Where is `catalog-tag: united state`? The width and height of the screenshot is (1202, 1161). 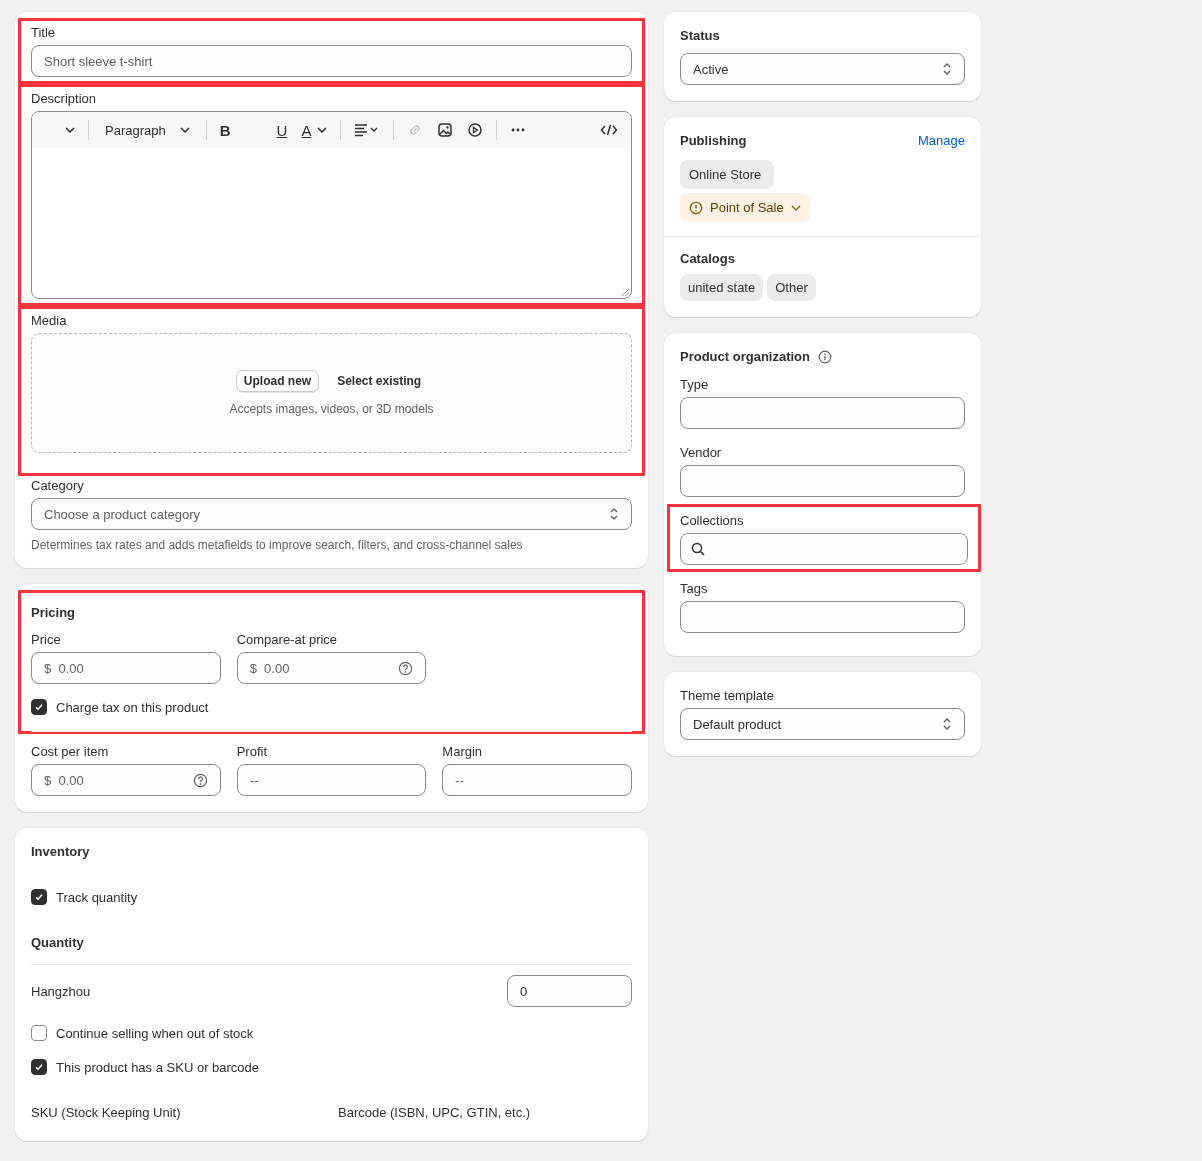 catalog-tag: united state is located at coordinates (722, 287).